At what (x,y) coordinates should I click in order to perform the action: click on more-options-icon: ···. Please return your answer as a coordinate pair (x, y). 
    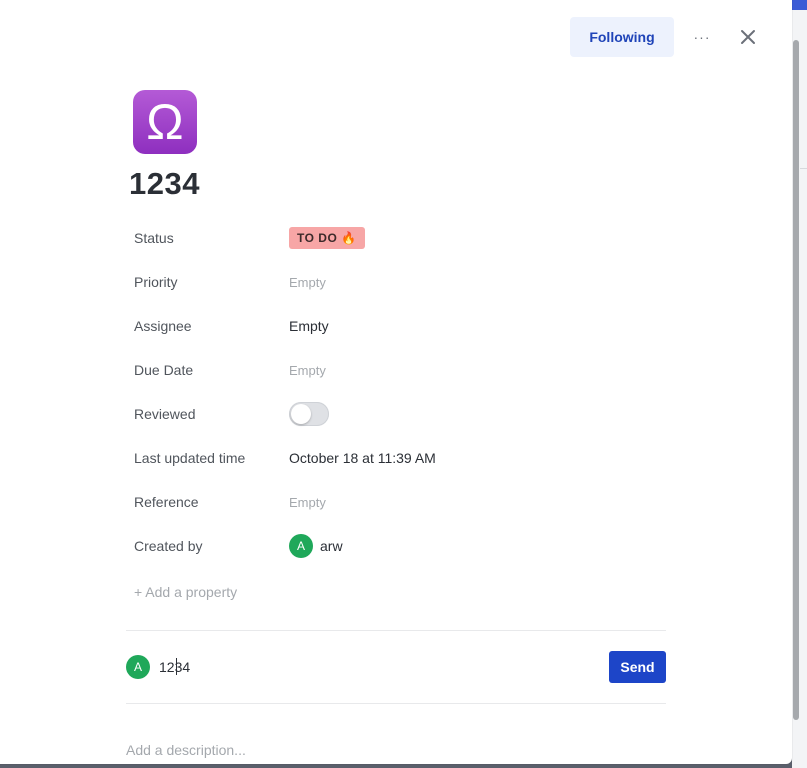
    Looking at the image, I should click on (702, 37).